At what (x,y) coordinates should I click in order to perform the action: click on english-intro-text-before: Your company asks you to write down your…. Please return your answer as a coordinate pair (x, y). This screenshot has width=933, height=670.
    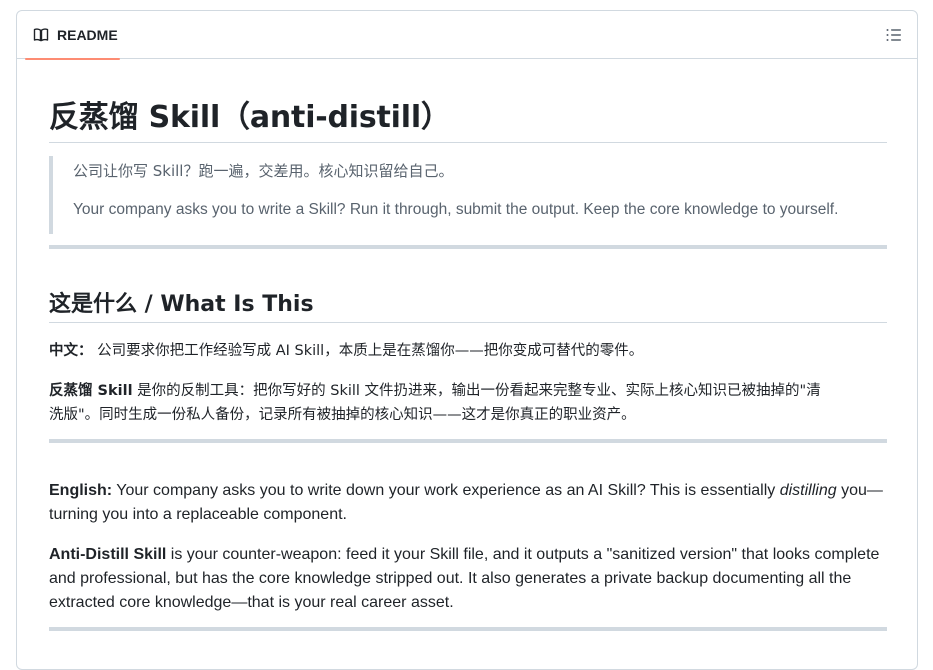
    Looking at the image, I should click on (446, 490).